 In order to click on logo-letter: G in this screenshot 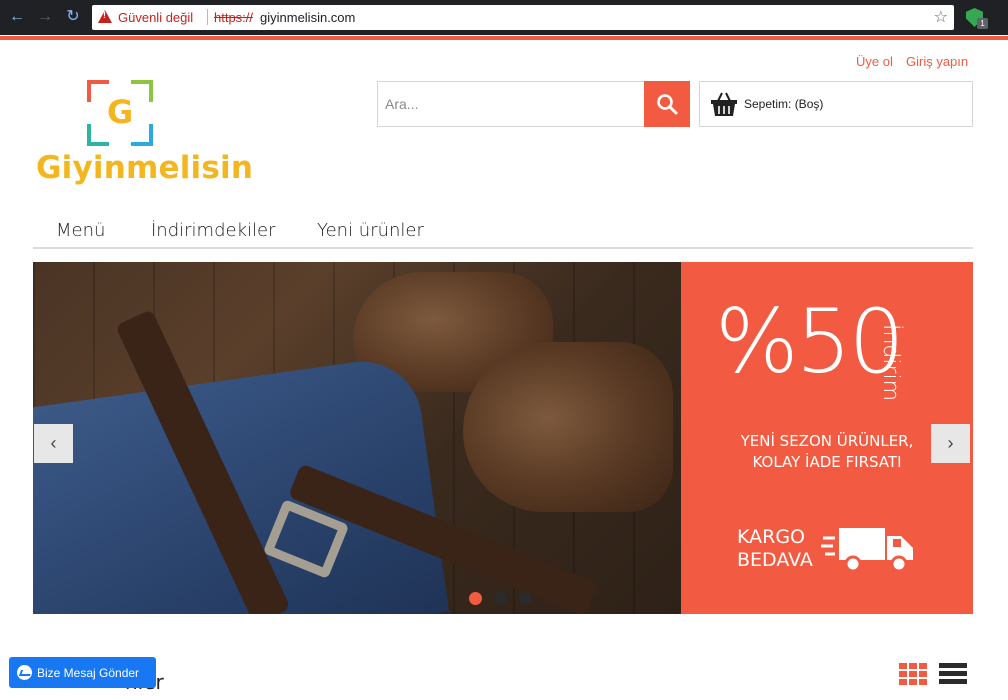, I will do `click(120, 112)`.